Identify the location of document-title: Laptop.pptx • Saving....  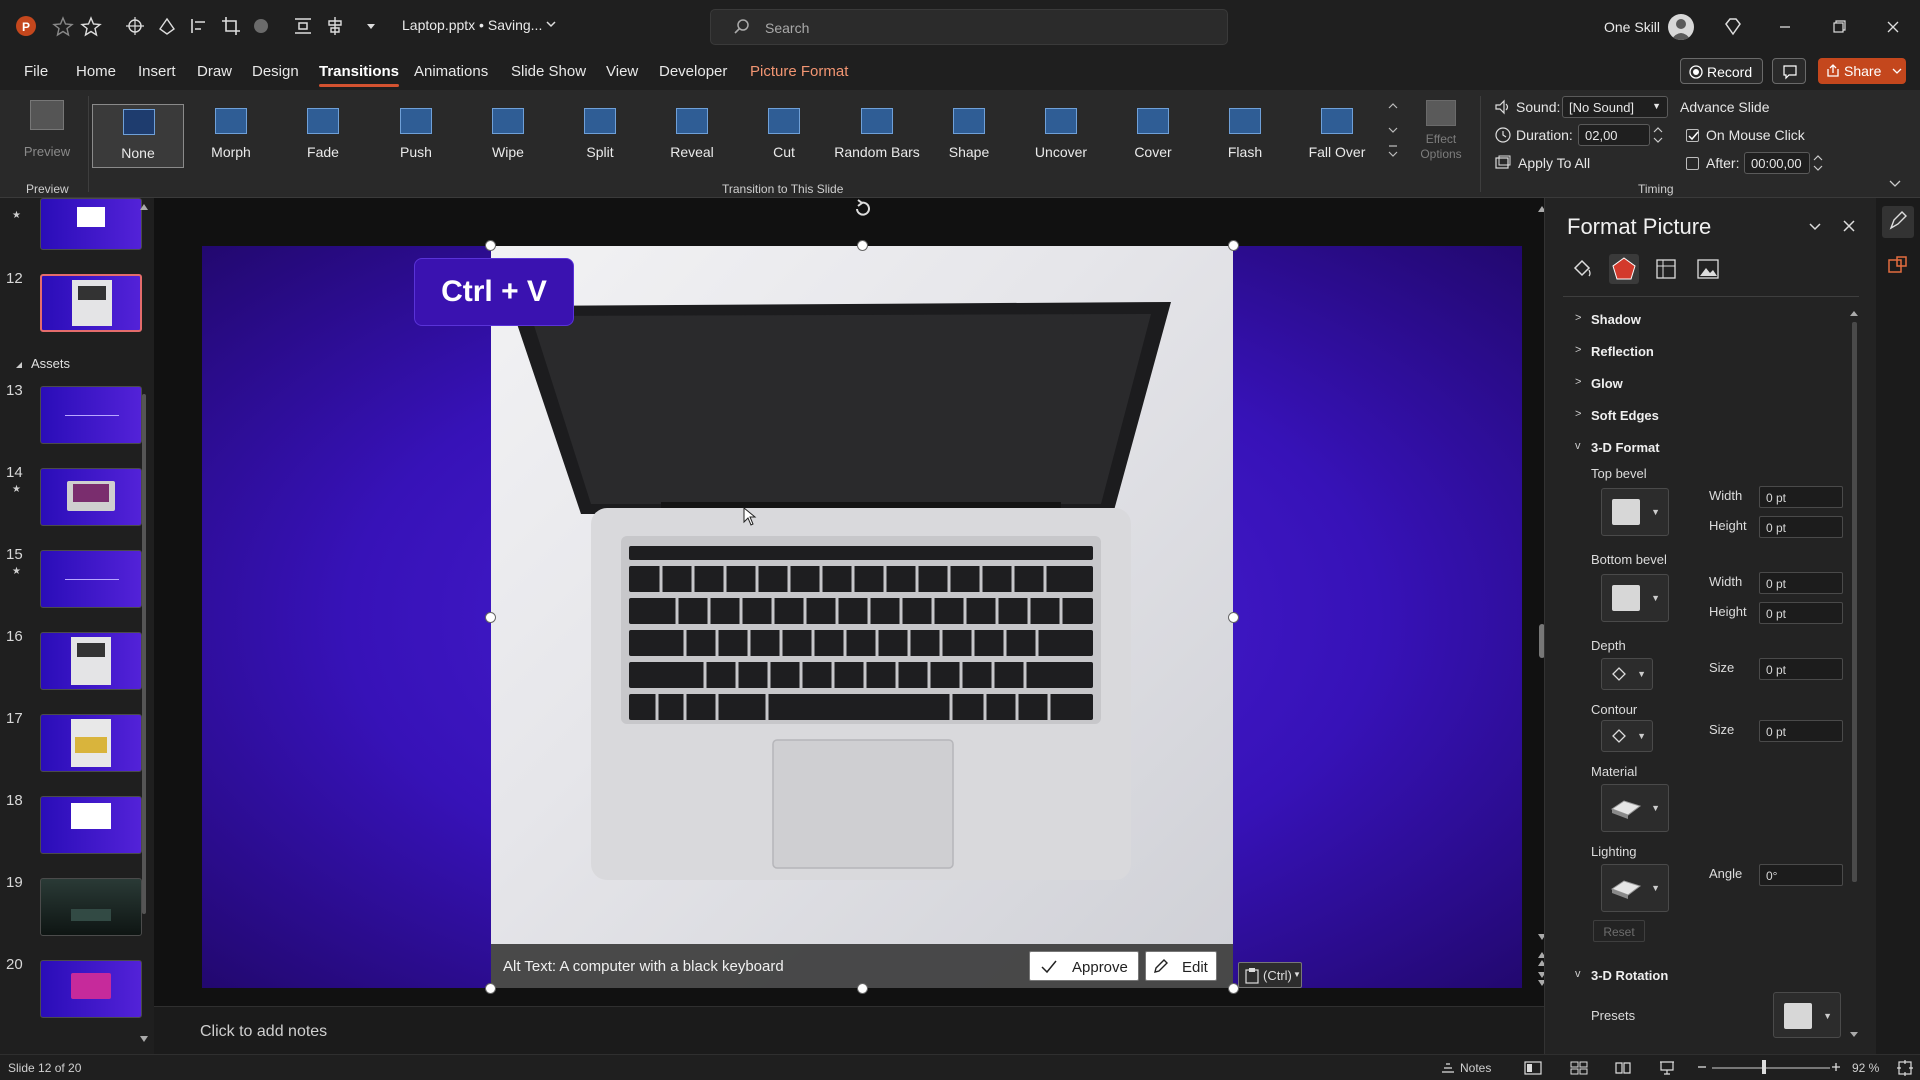
(472, 25).